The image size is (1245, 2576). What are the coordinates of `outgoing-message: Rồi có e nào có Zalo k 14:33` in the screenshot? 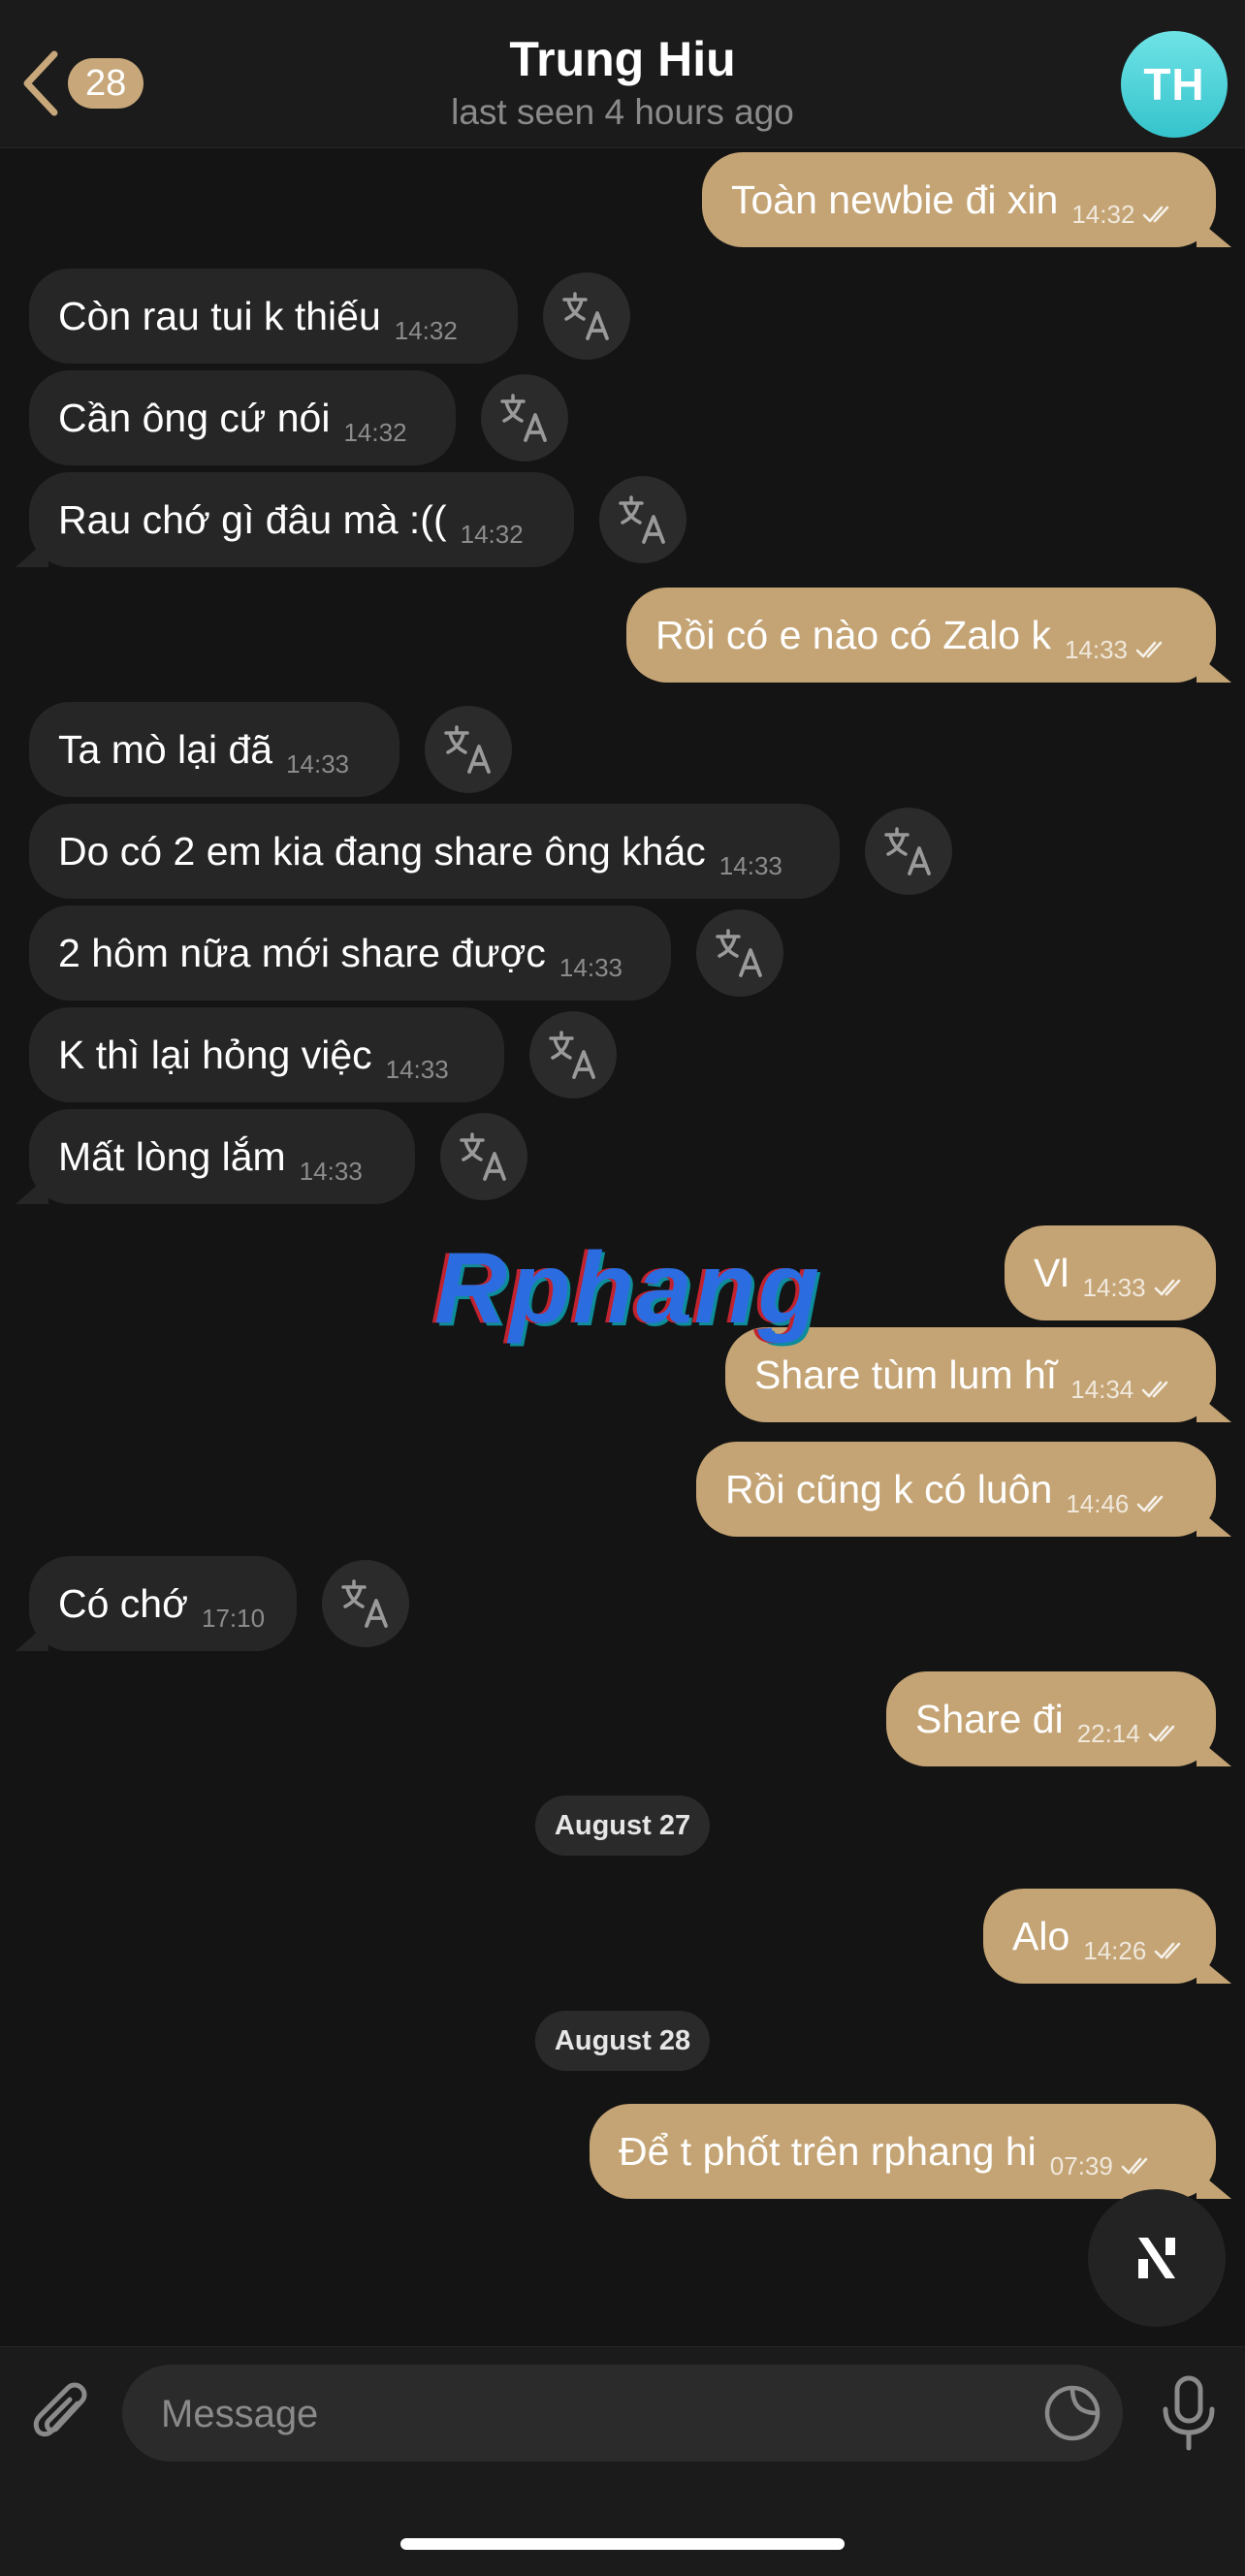 It's located at (921, 636).